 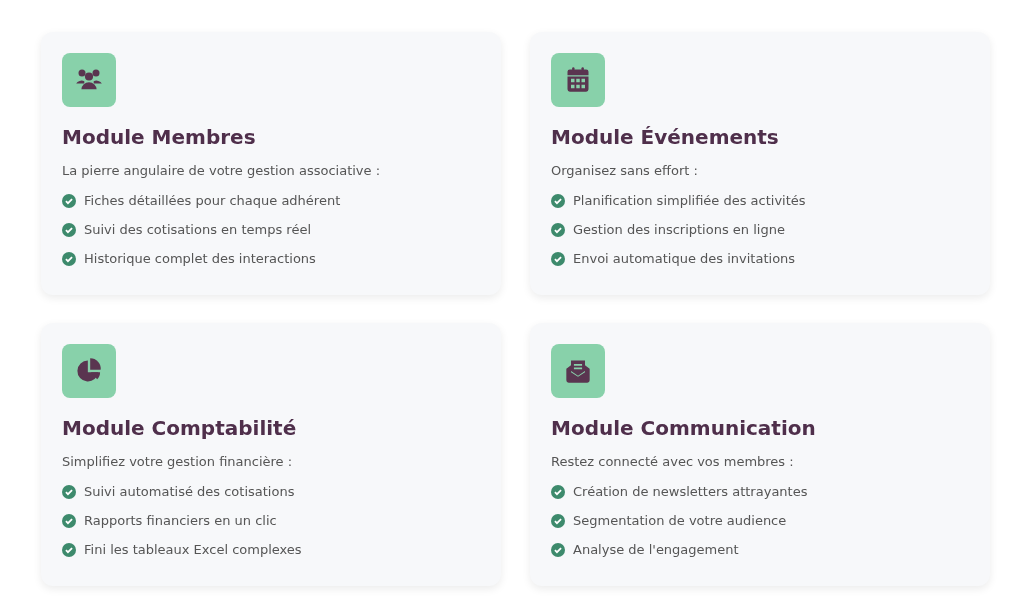 What do you see at coordinates (690, 492) in the screenshot?
I see `feature-text: Création de newsletters attrayantes` at bounding box center [690, 492].